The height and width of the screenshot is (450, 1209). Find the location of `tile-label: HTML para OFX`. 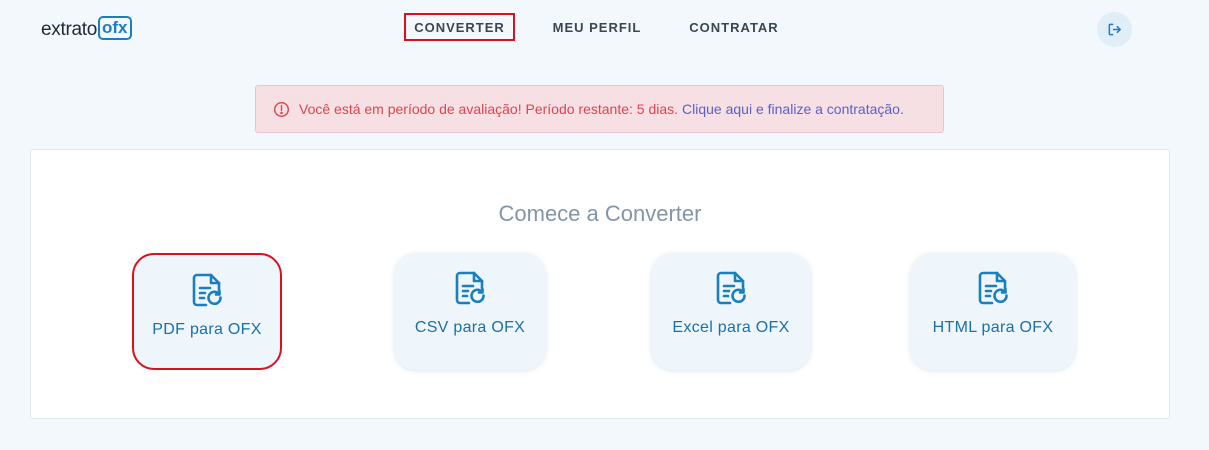

tile-label: HTML para OFX is located at coordinates (993, 327).